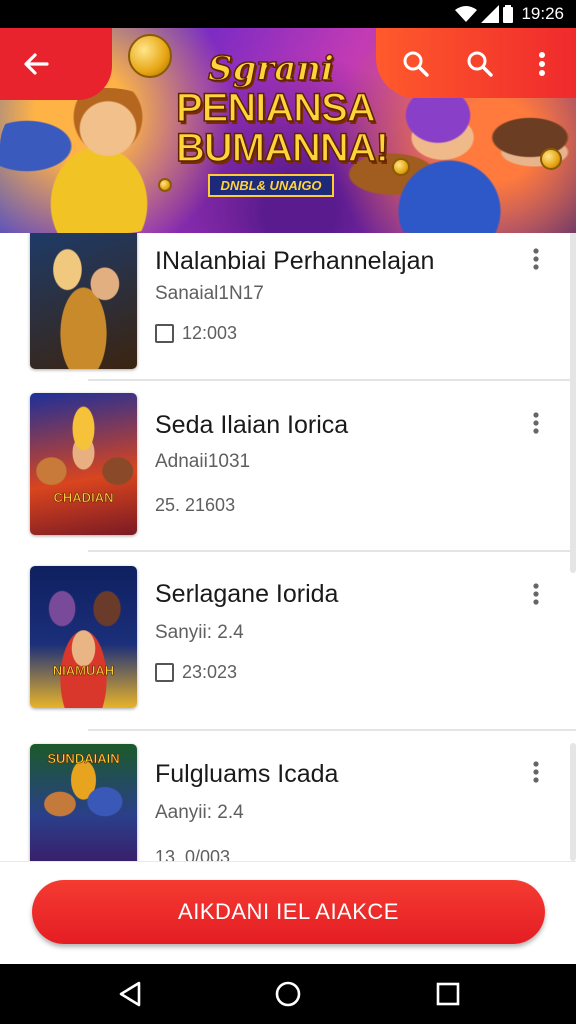 This screenshot has height=1024, width=576. I want to click on item-subtitle: Adnaii1031, so click(203, 461).